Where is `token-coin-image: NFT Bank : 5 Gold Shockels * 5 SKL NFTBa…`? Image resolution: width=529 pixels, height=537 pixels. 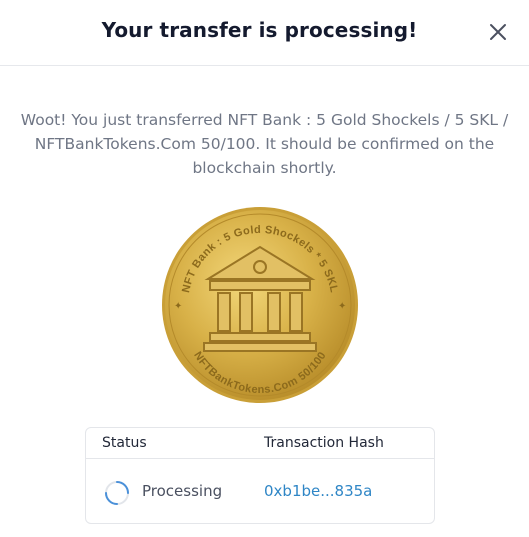 token-coin-image: NFT Bank : 5 Gold Shockels * 5 SKL NFTBa… is located at coordinates (260, 305).